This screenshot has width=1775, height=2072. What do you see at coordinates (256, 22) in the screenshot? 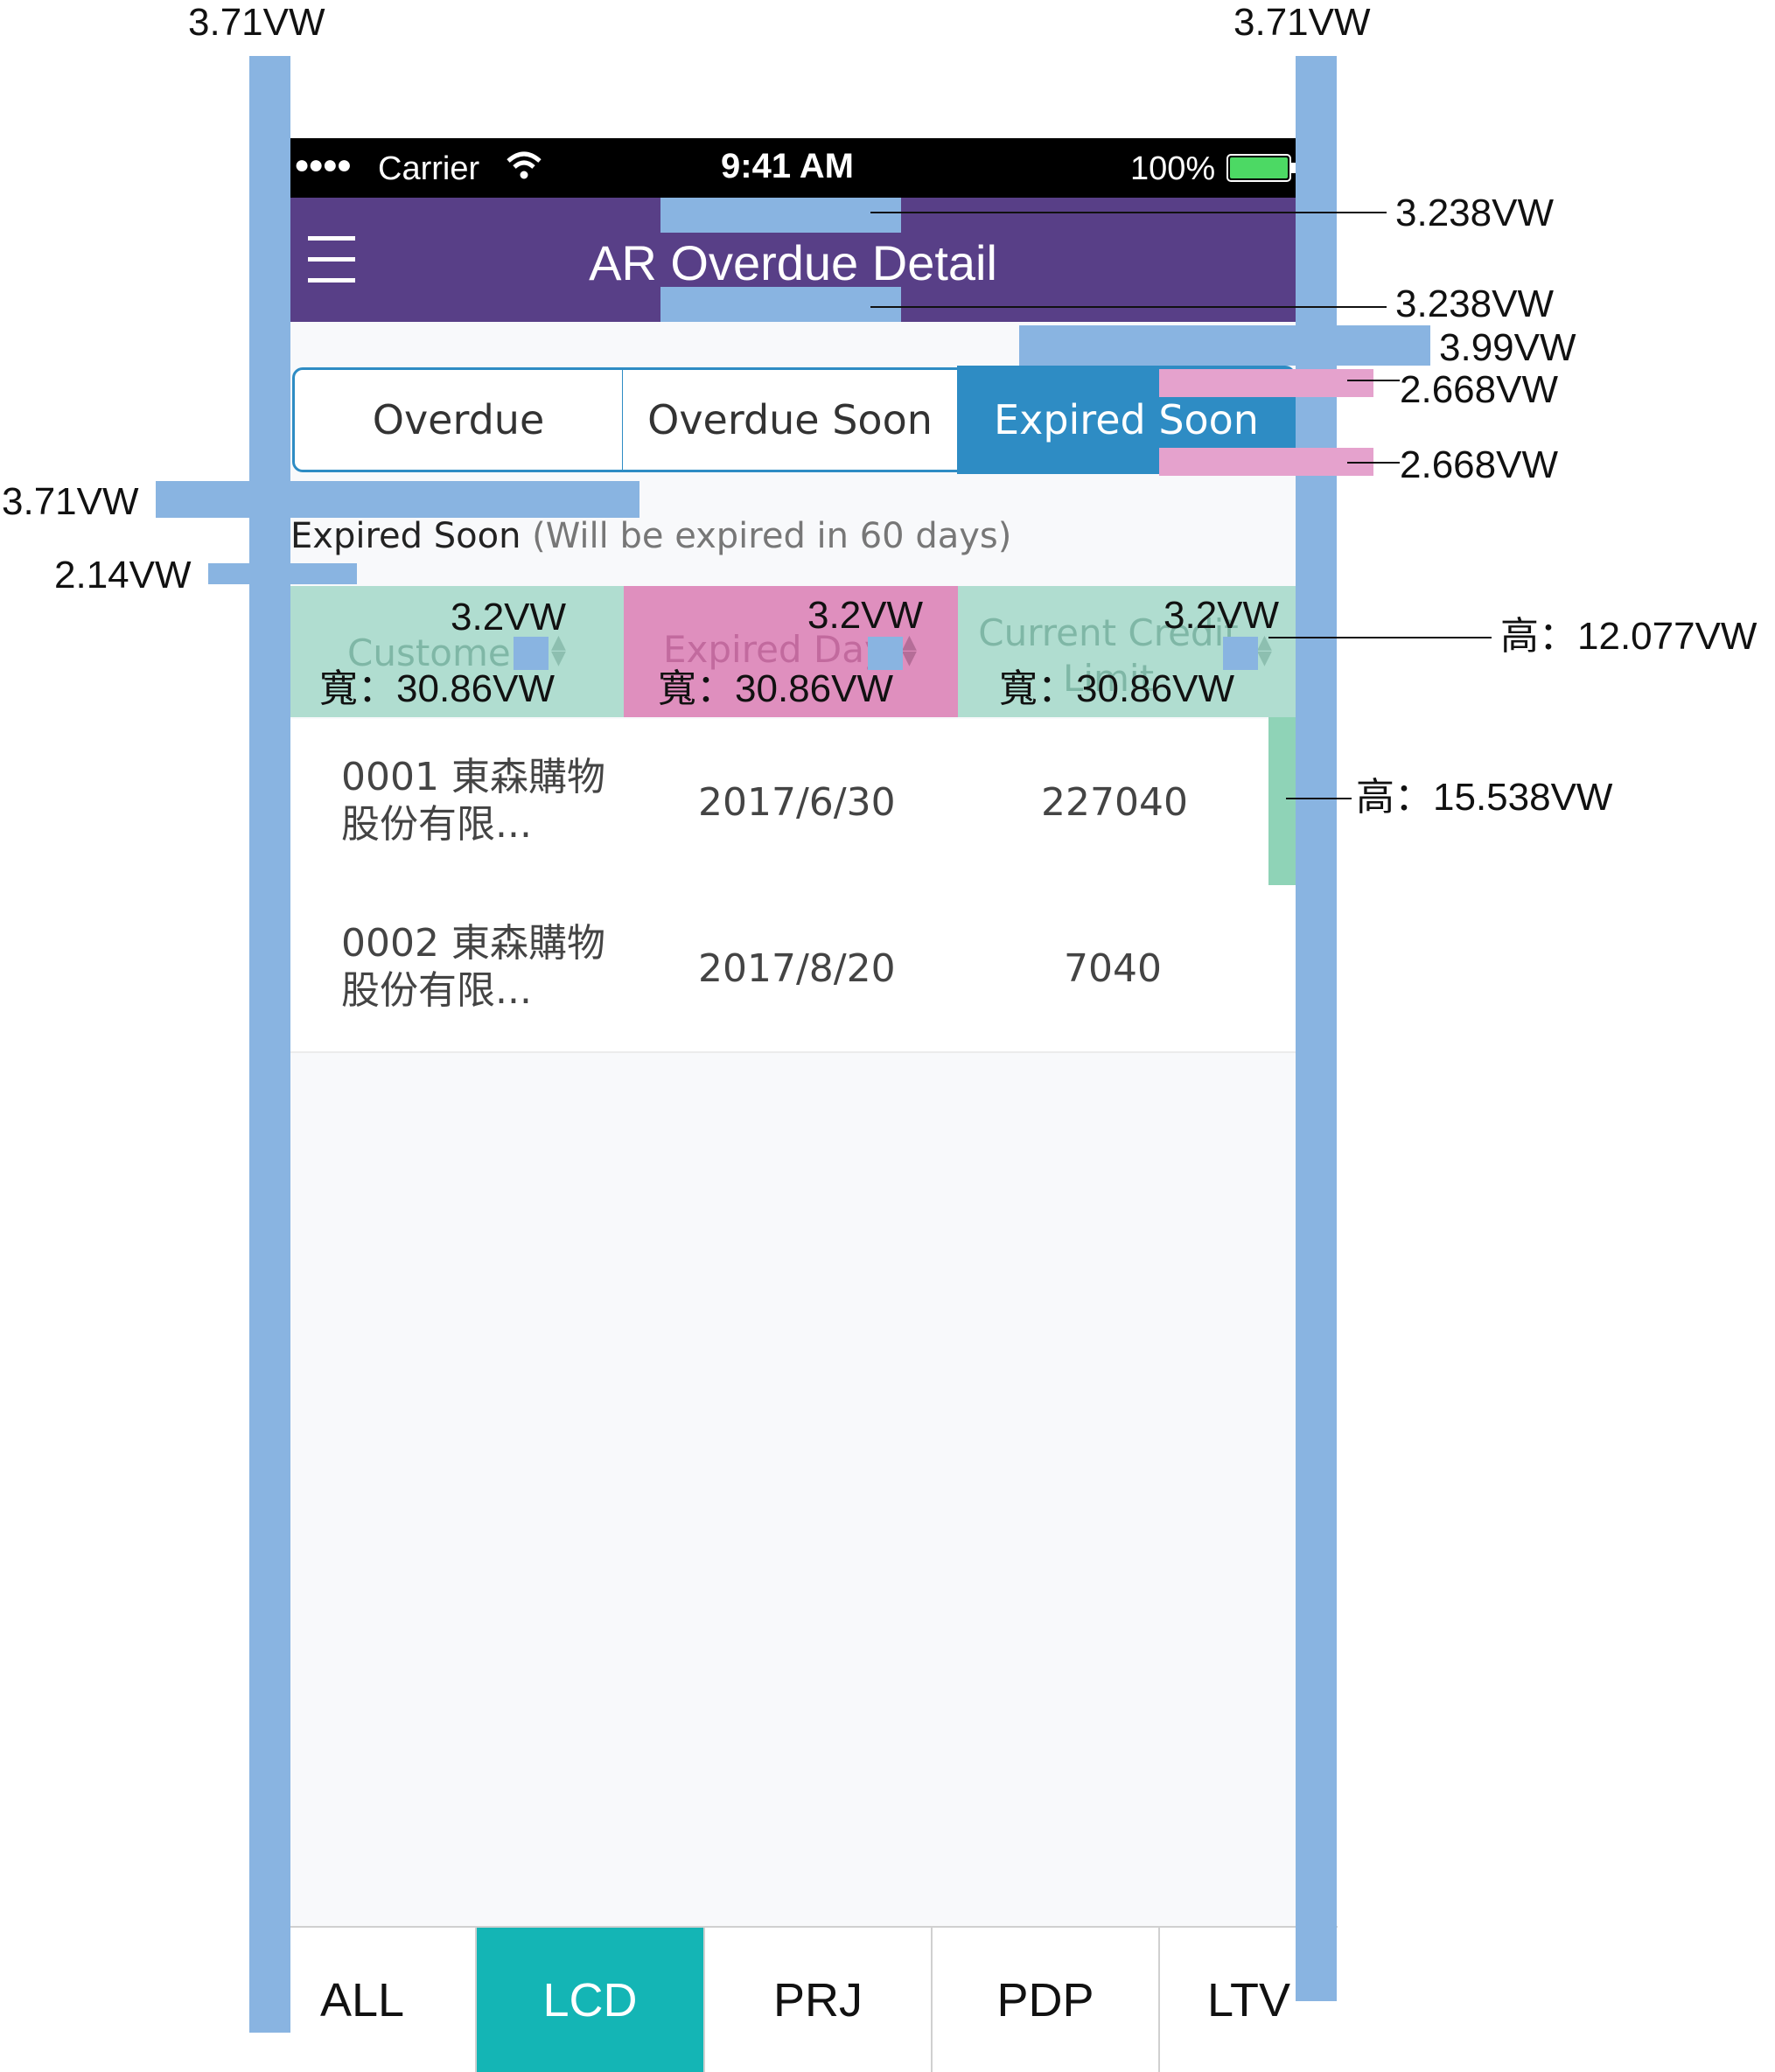
I see `margin-left-label: 3.71VW` at bounding box center [256, 22].